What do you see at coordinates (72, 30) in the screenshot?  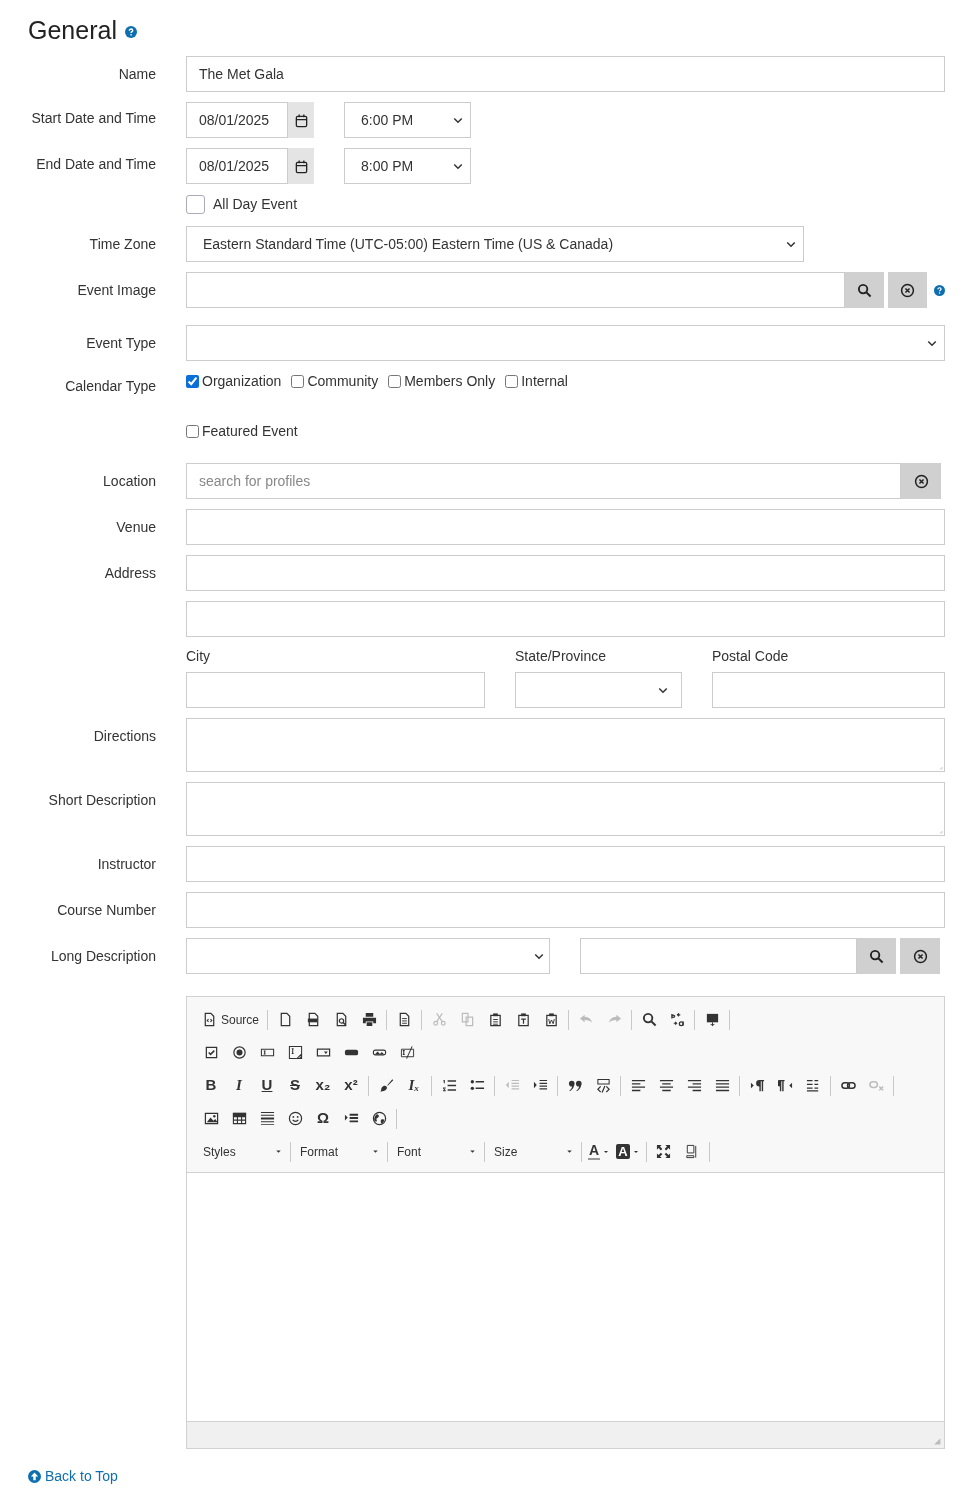 I see `section-heading: General` at bounding box center [72, 30].